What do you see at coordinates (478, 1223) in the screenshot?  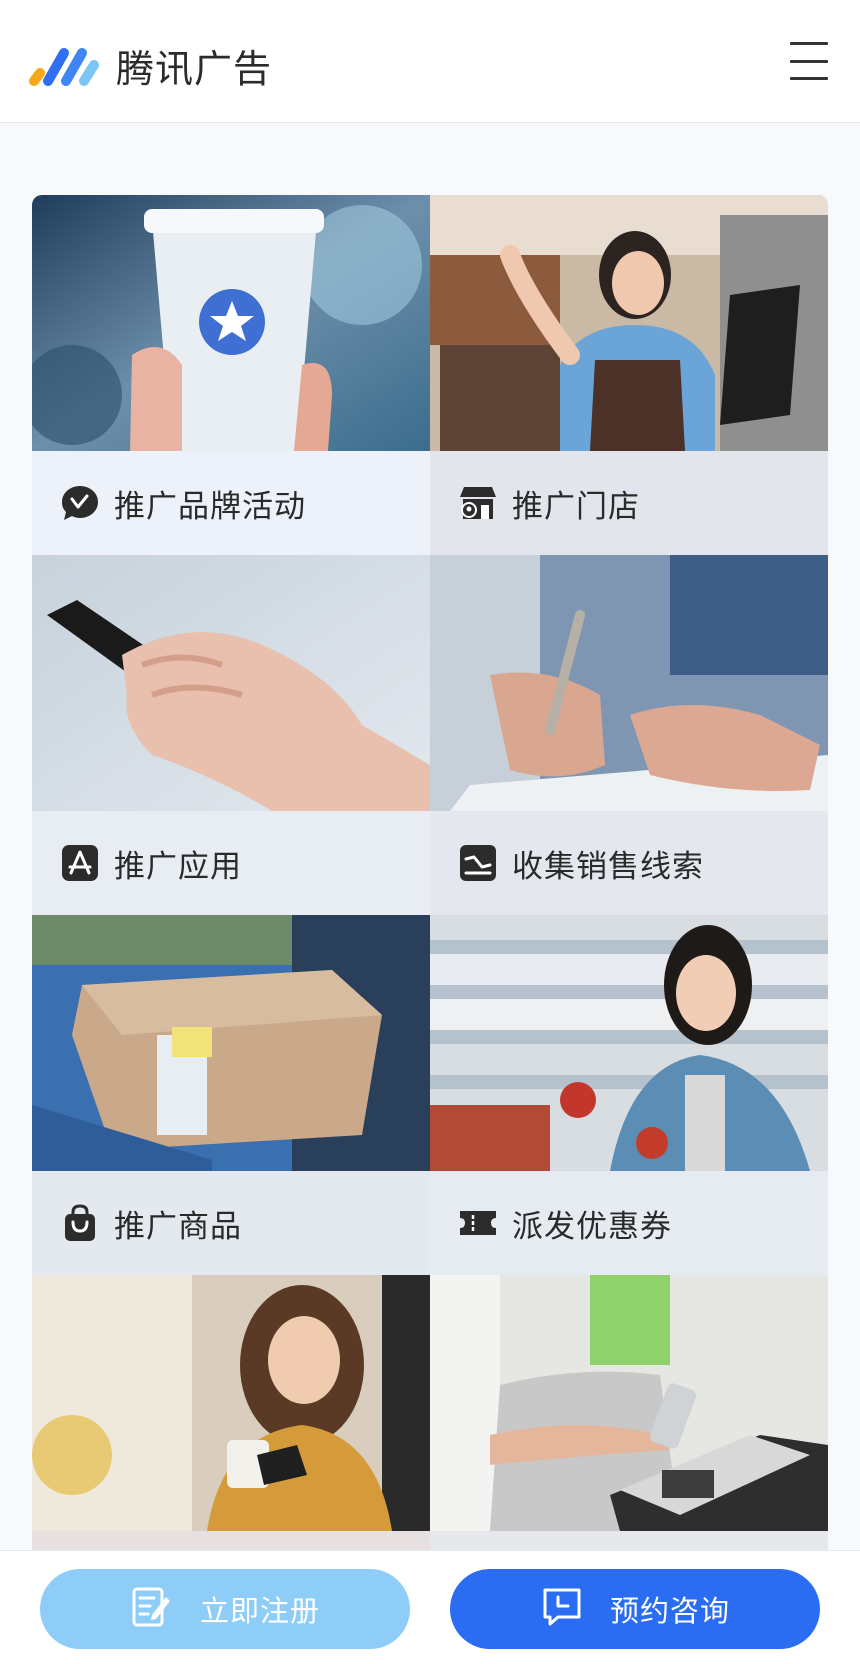 I see `coupon-icon` at bounding box center [478, 1223].